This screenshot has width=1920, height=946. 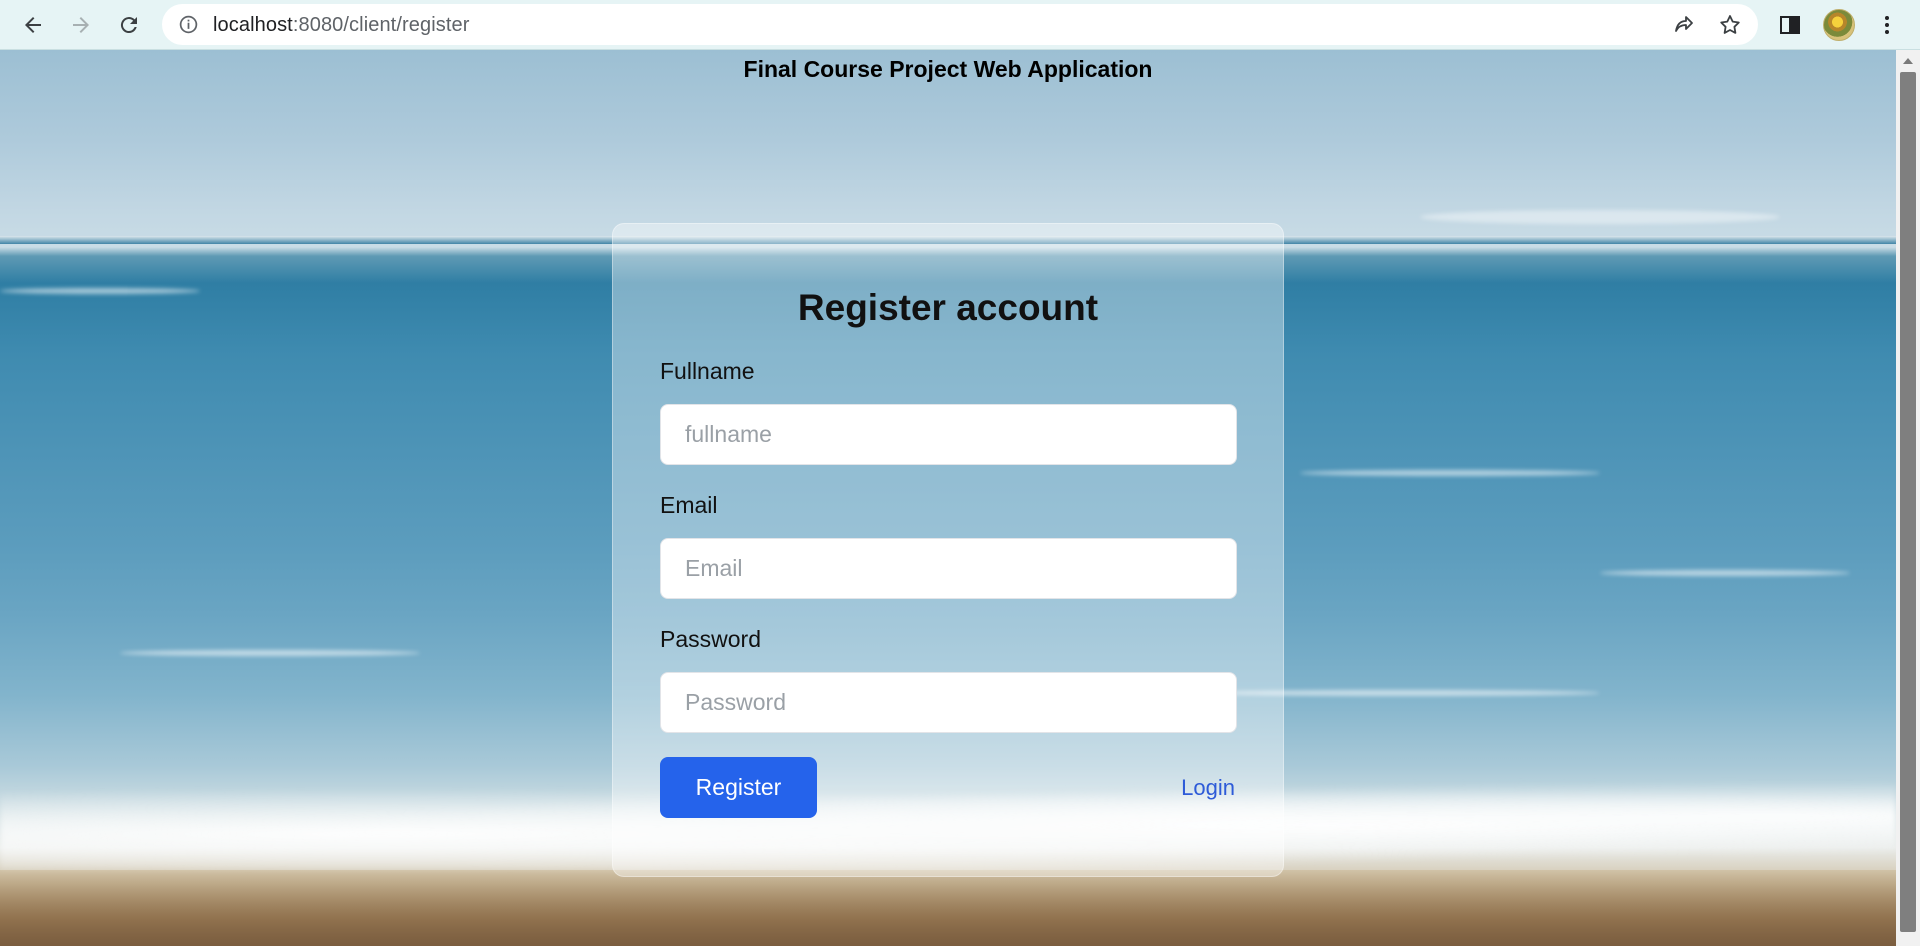 I want to click on reload-button, so click(x=129, y=25).